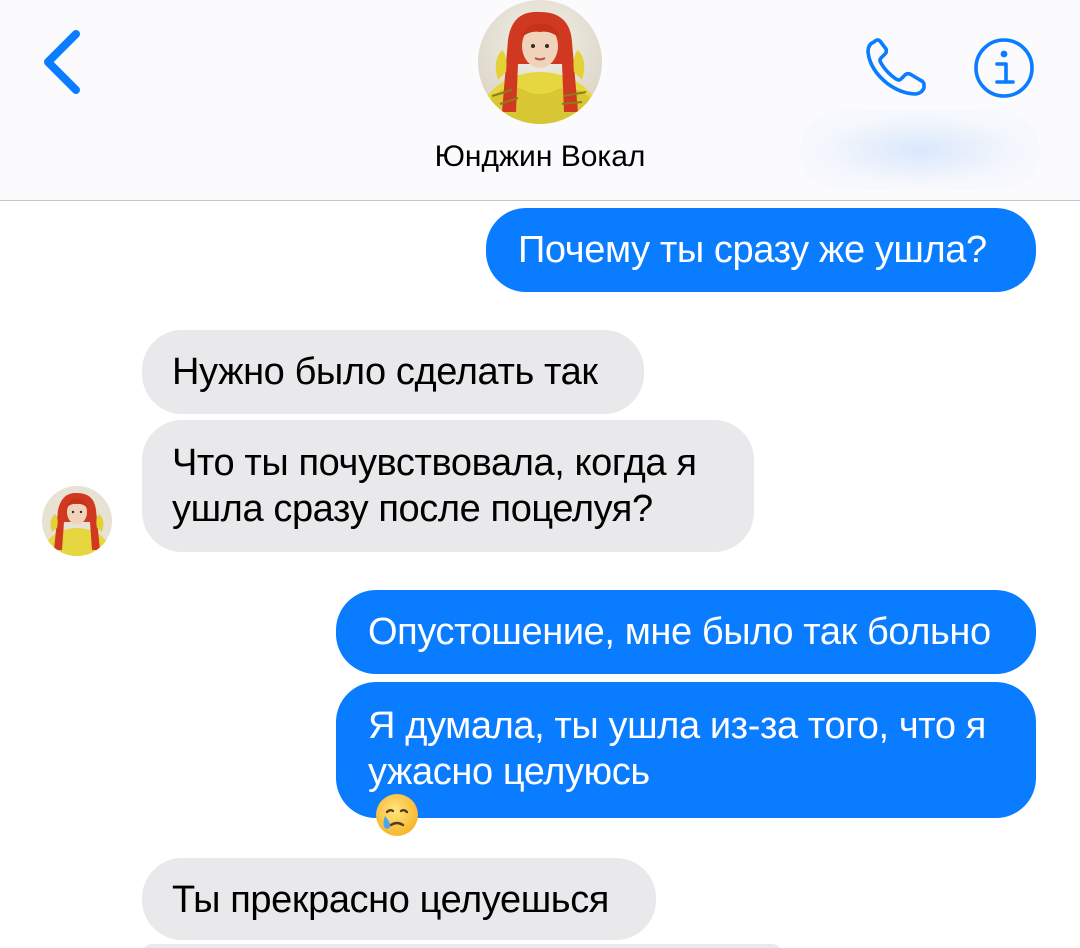 This screenshot has width=1080, height=948. What do you see at coordinates (540, 200) in the screenshot?
I see `header-divider` at bounding box center [540, 200].